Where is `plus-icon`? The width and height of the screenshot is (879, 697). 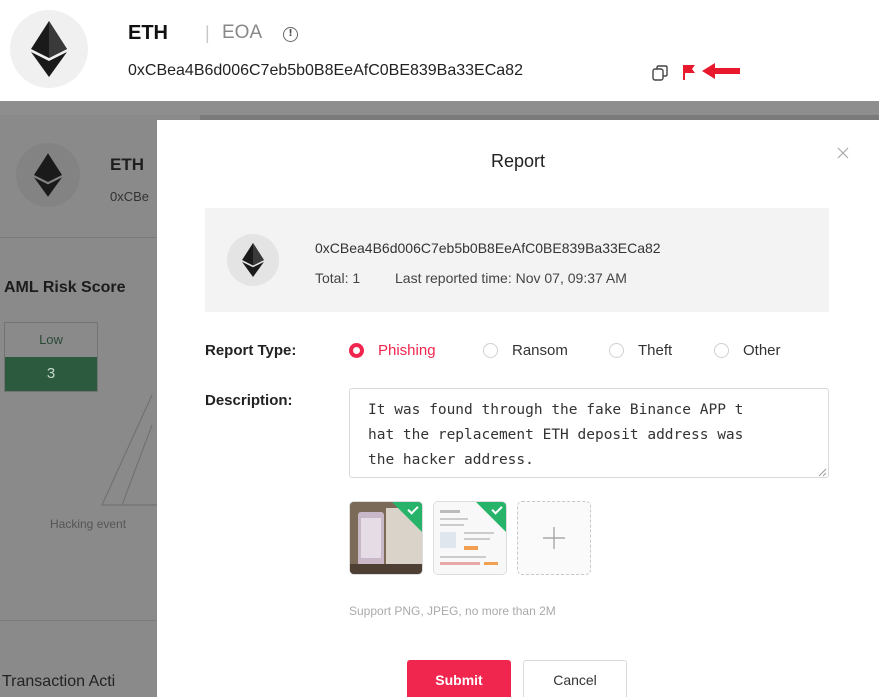
plus-icon is located at coordinates (554, 538).